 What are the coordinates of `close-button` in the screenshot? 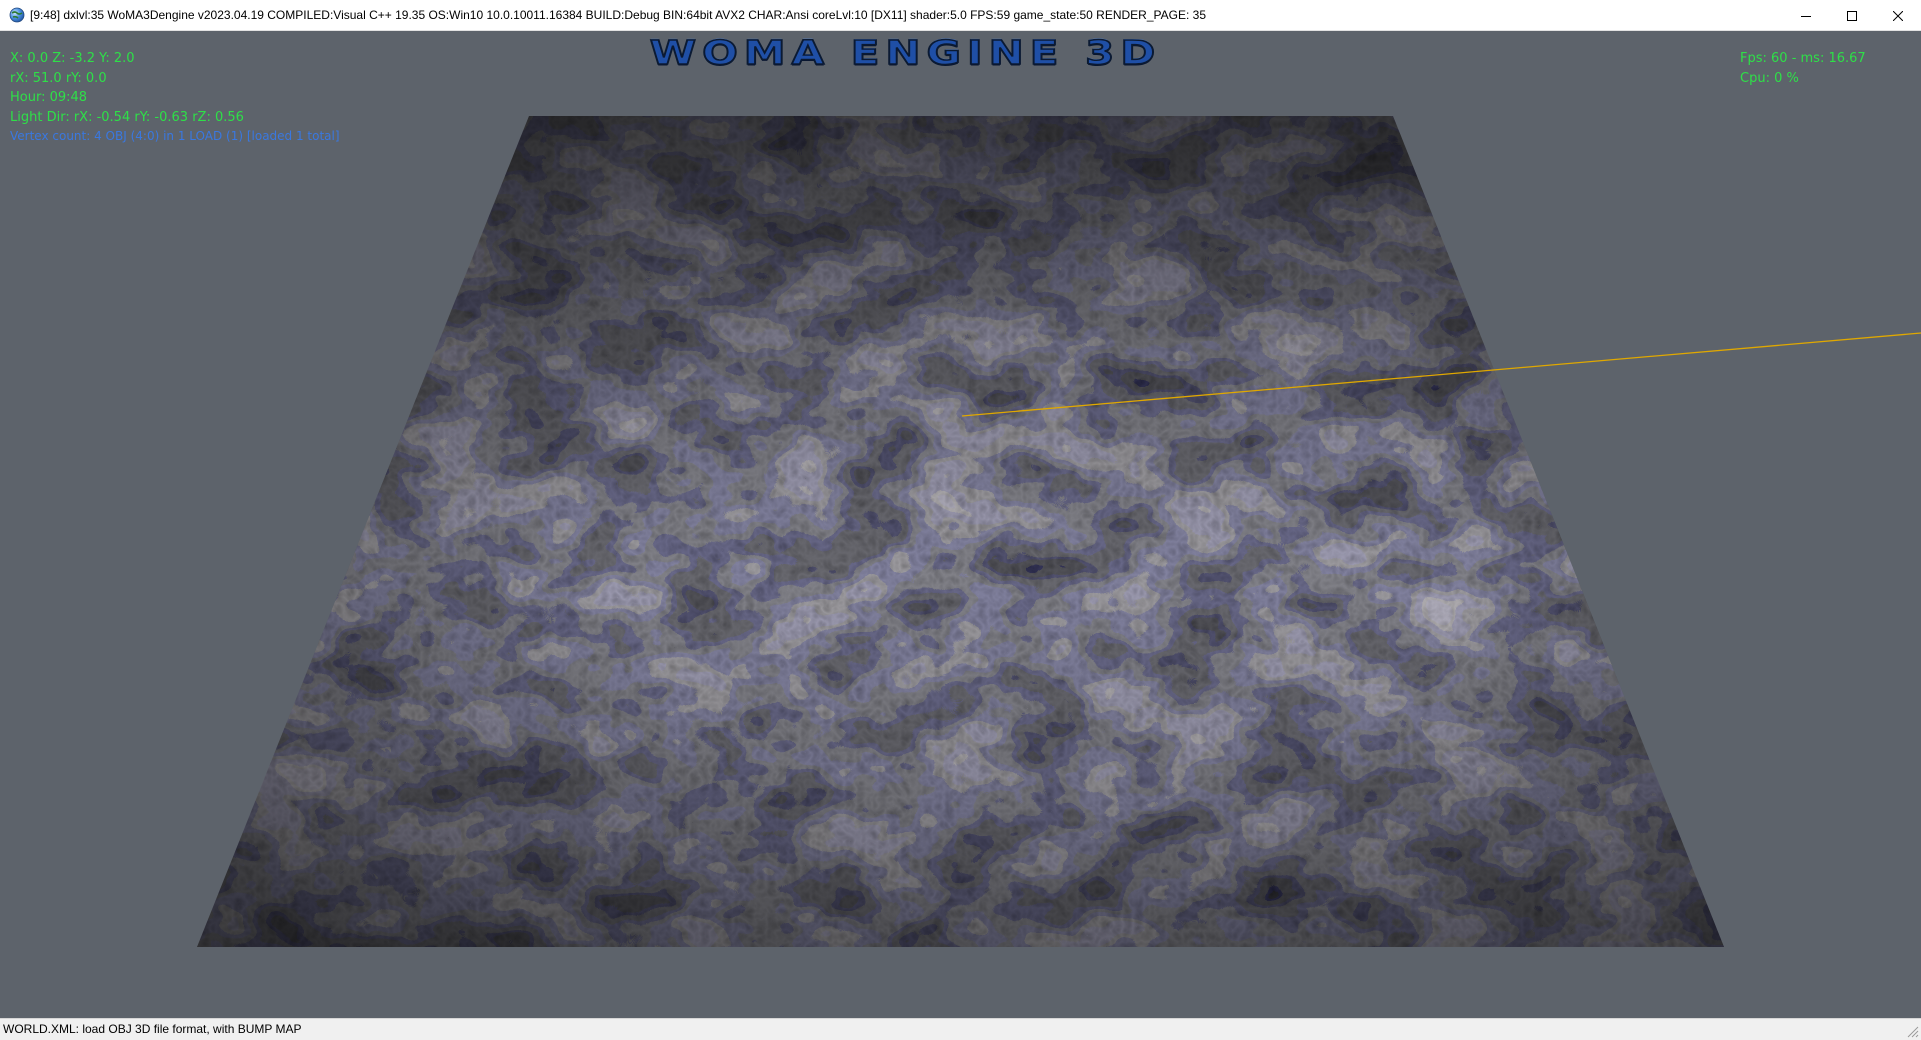 It's located at (1898, 15).